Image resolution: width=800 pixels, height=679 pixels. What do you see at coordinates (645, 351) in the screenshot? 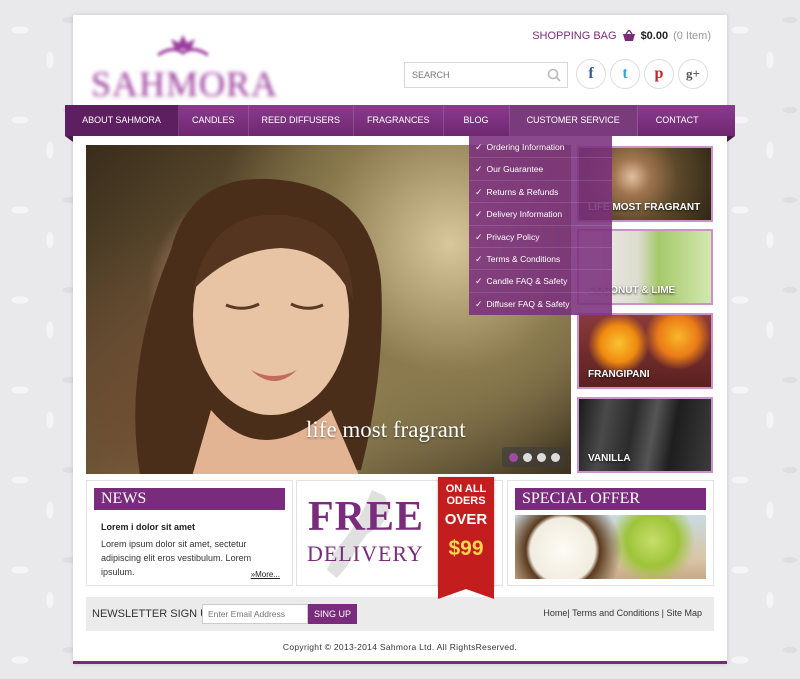
I see `thumb-frangipani: FRANGIPANI` at bounding box center [645, 351].